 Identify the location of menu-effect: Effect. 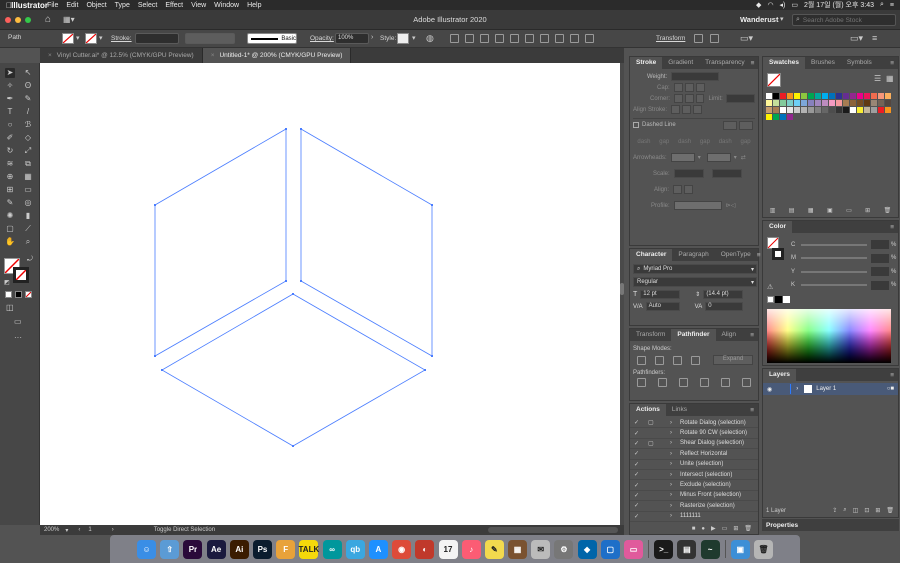
(174, 5).